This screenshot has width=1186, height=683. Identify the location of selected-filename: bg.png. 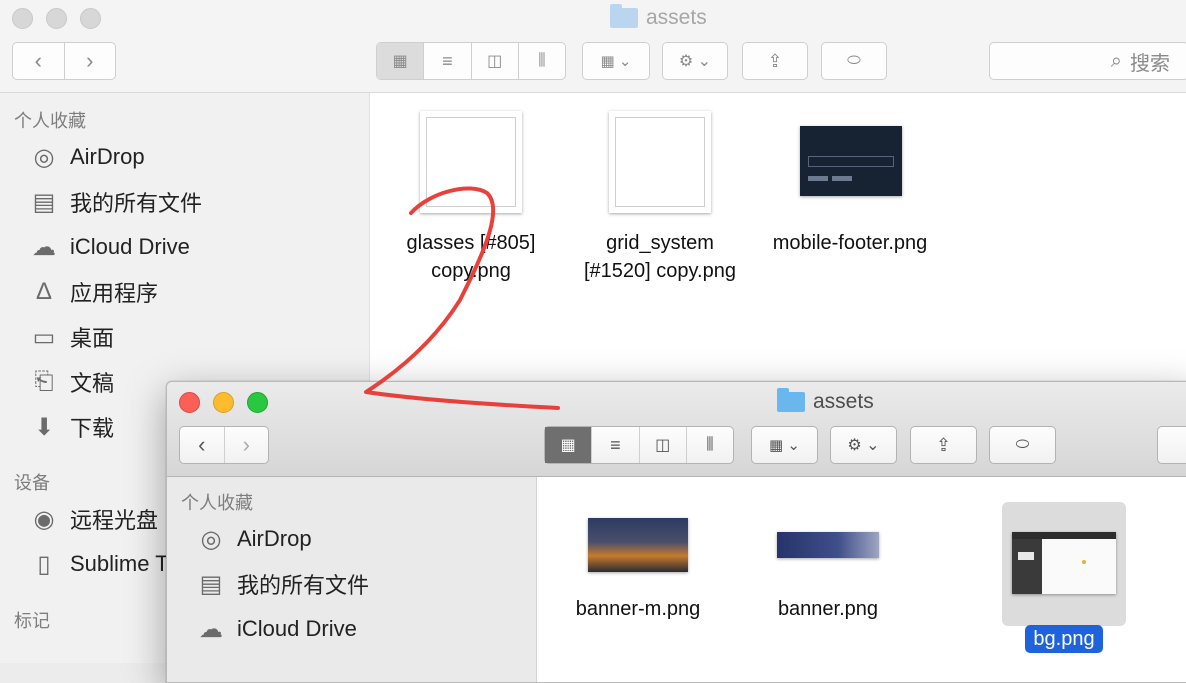
(1064, 639).